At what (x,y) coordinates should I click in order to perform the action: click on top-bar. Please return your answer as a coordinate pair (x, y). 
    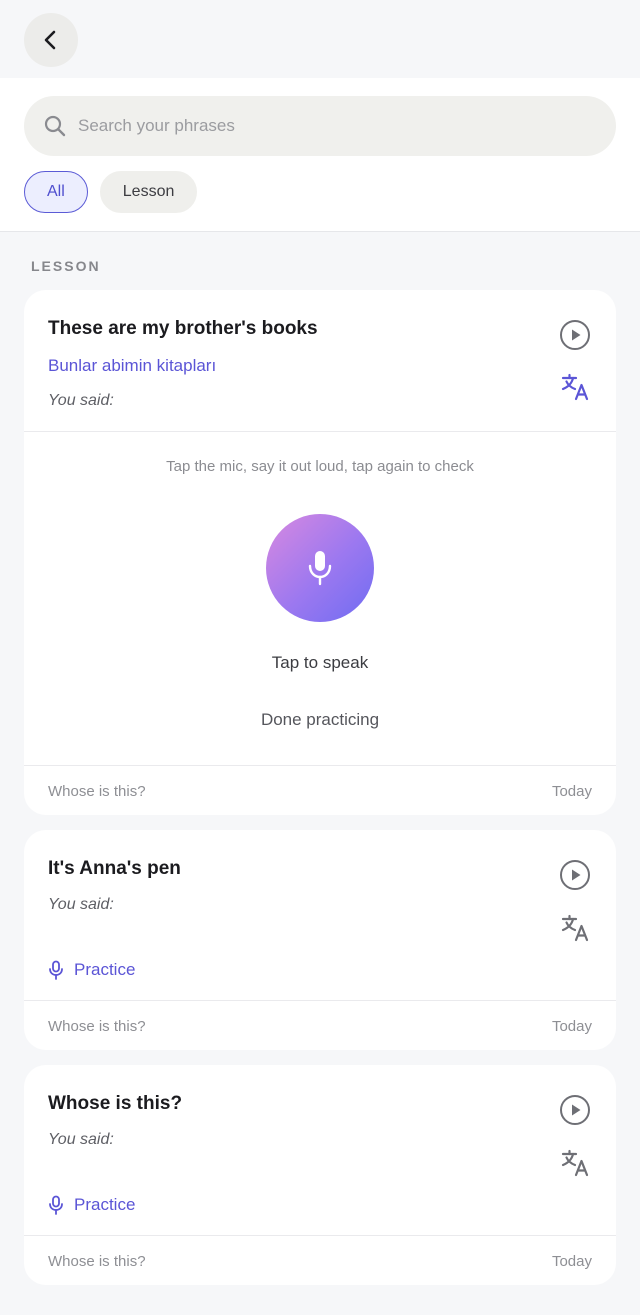
    Looking at the image, I should click on (320, 39).